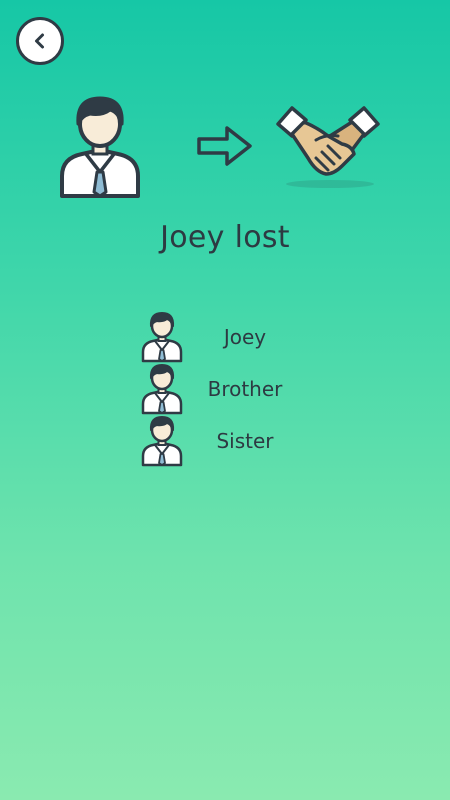 Image resolution: width=450 pixels, height=800 pixels. Describe the element at coordinates (245, 389) in the screenshot. I see `player-name: Brother` at that location.